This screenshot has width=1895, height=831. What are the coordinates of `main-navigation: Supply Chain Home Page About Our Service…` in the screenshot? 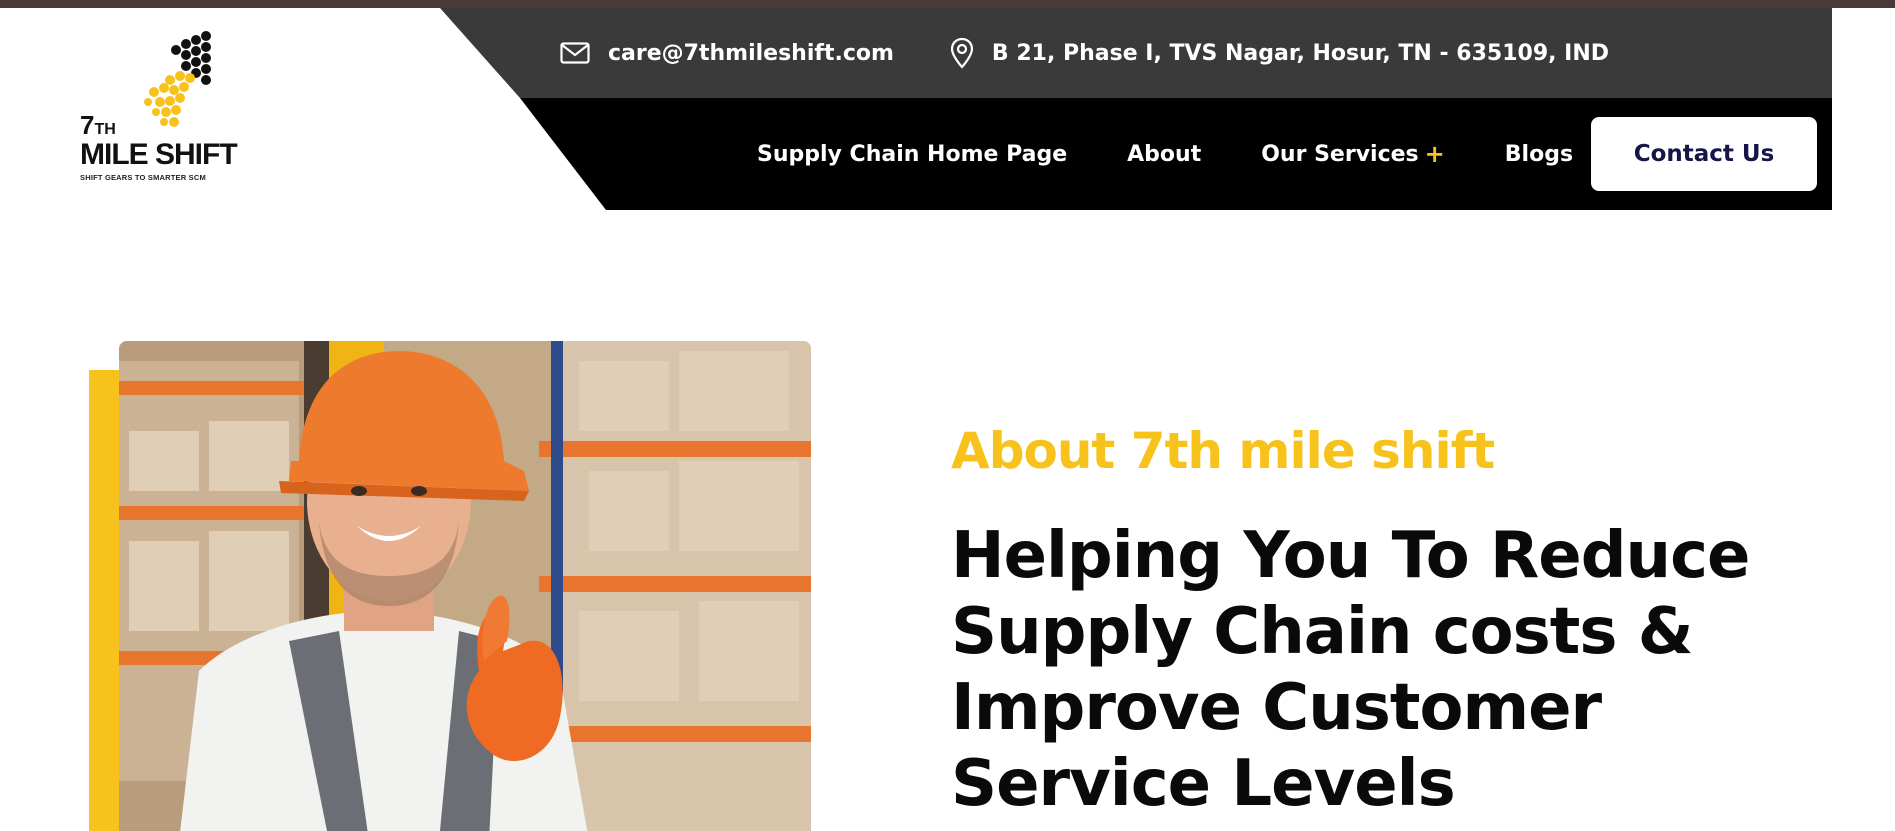 It's located at (1266, 154).